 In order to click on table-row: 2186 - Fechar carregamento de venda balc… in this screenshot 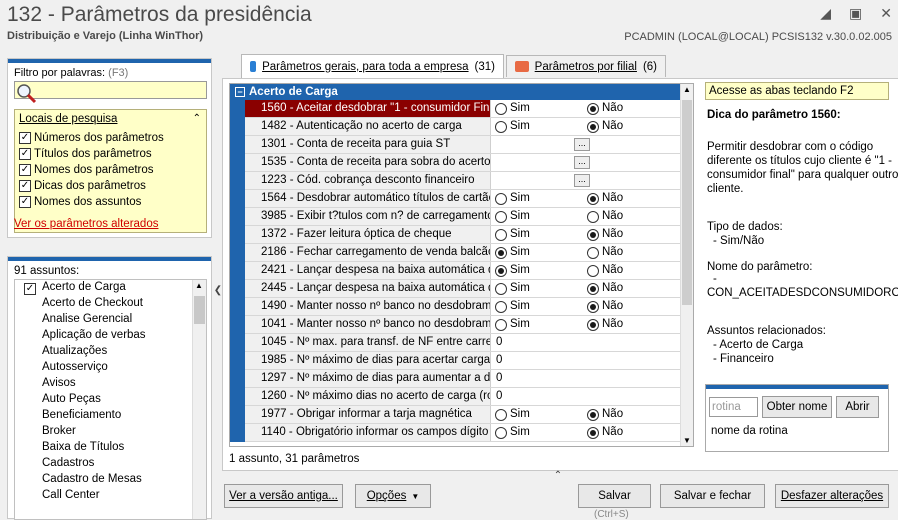, I will do `click(455, 253)`.